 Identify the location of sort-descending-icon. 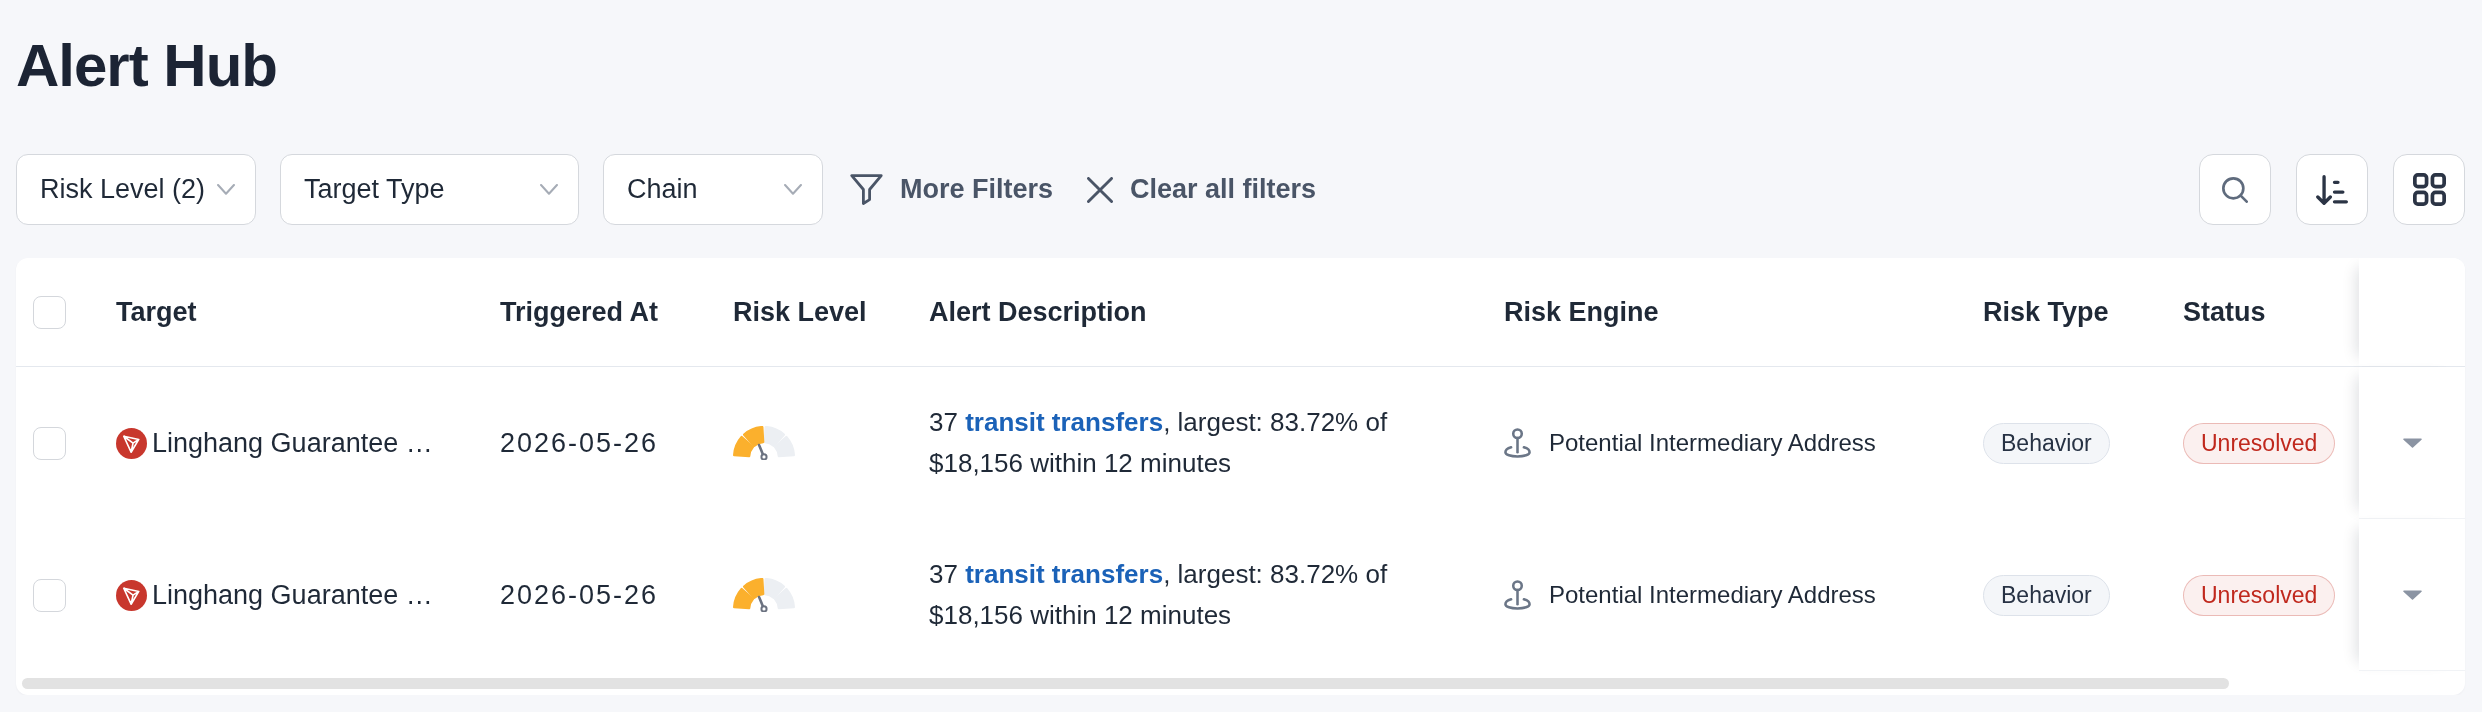
(2332, 189).